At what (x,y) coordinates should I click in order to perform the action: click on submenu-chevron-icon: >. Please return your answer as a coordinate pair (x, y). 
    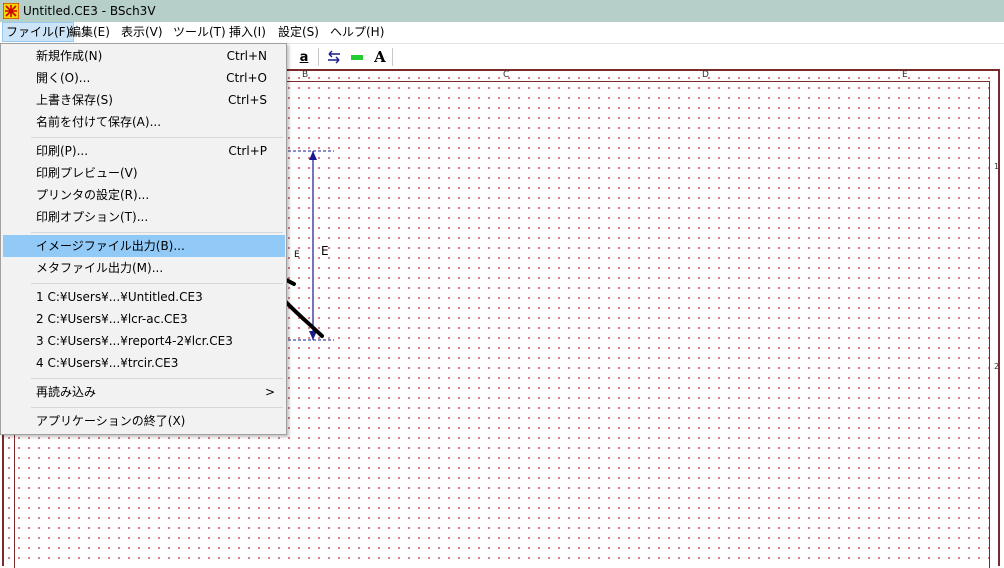
    Looking at the image, I should click on (269, 392).